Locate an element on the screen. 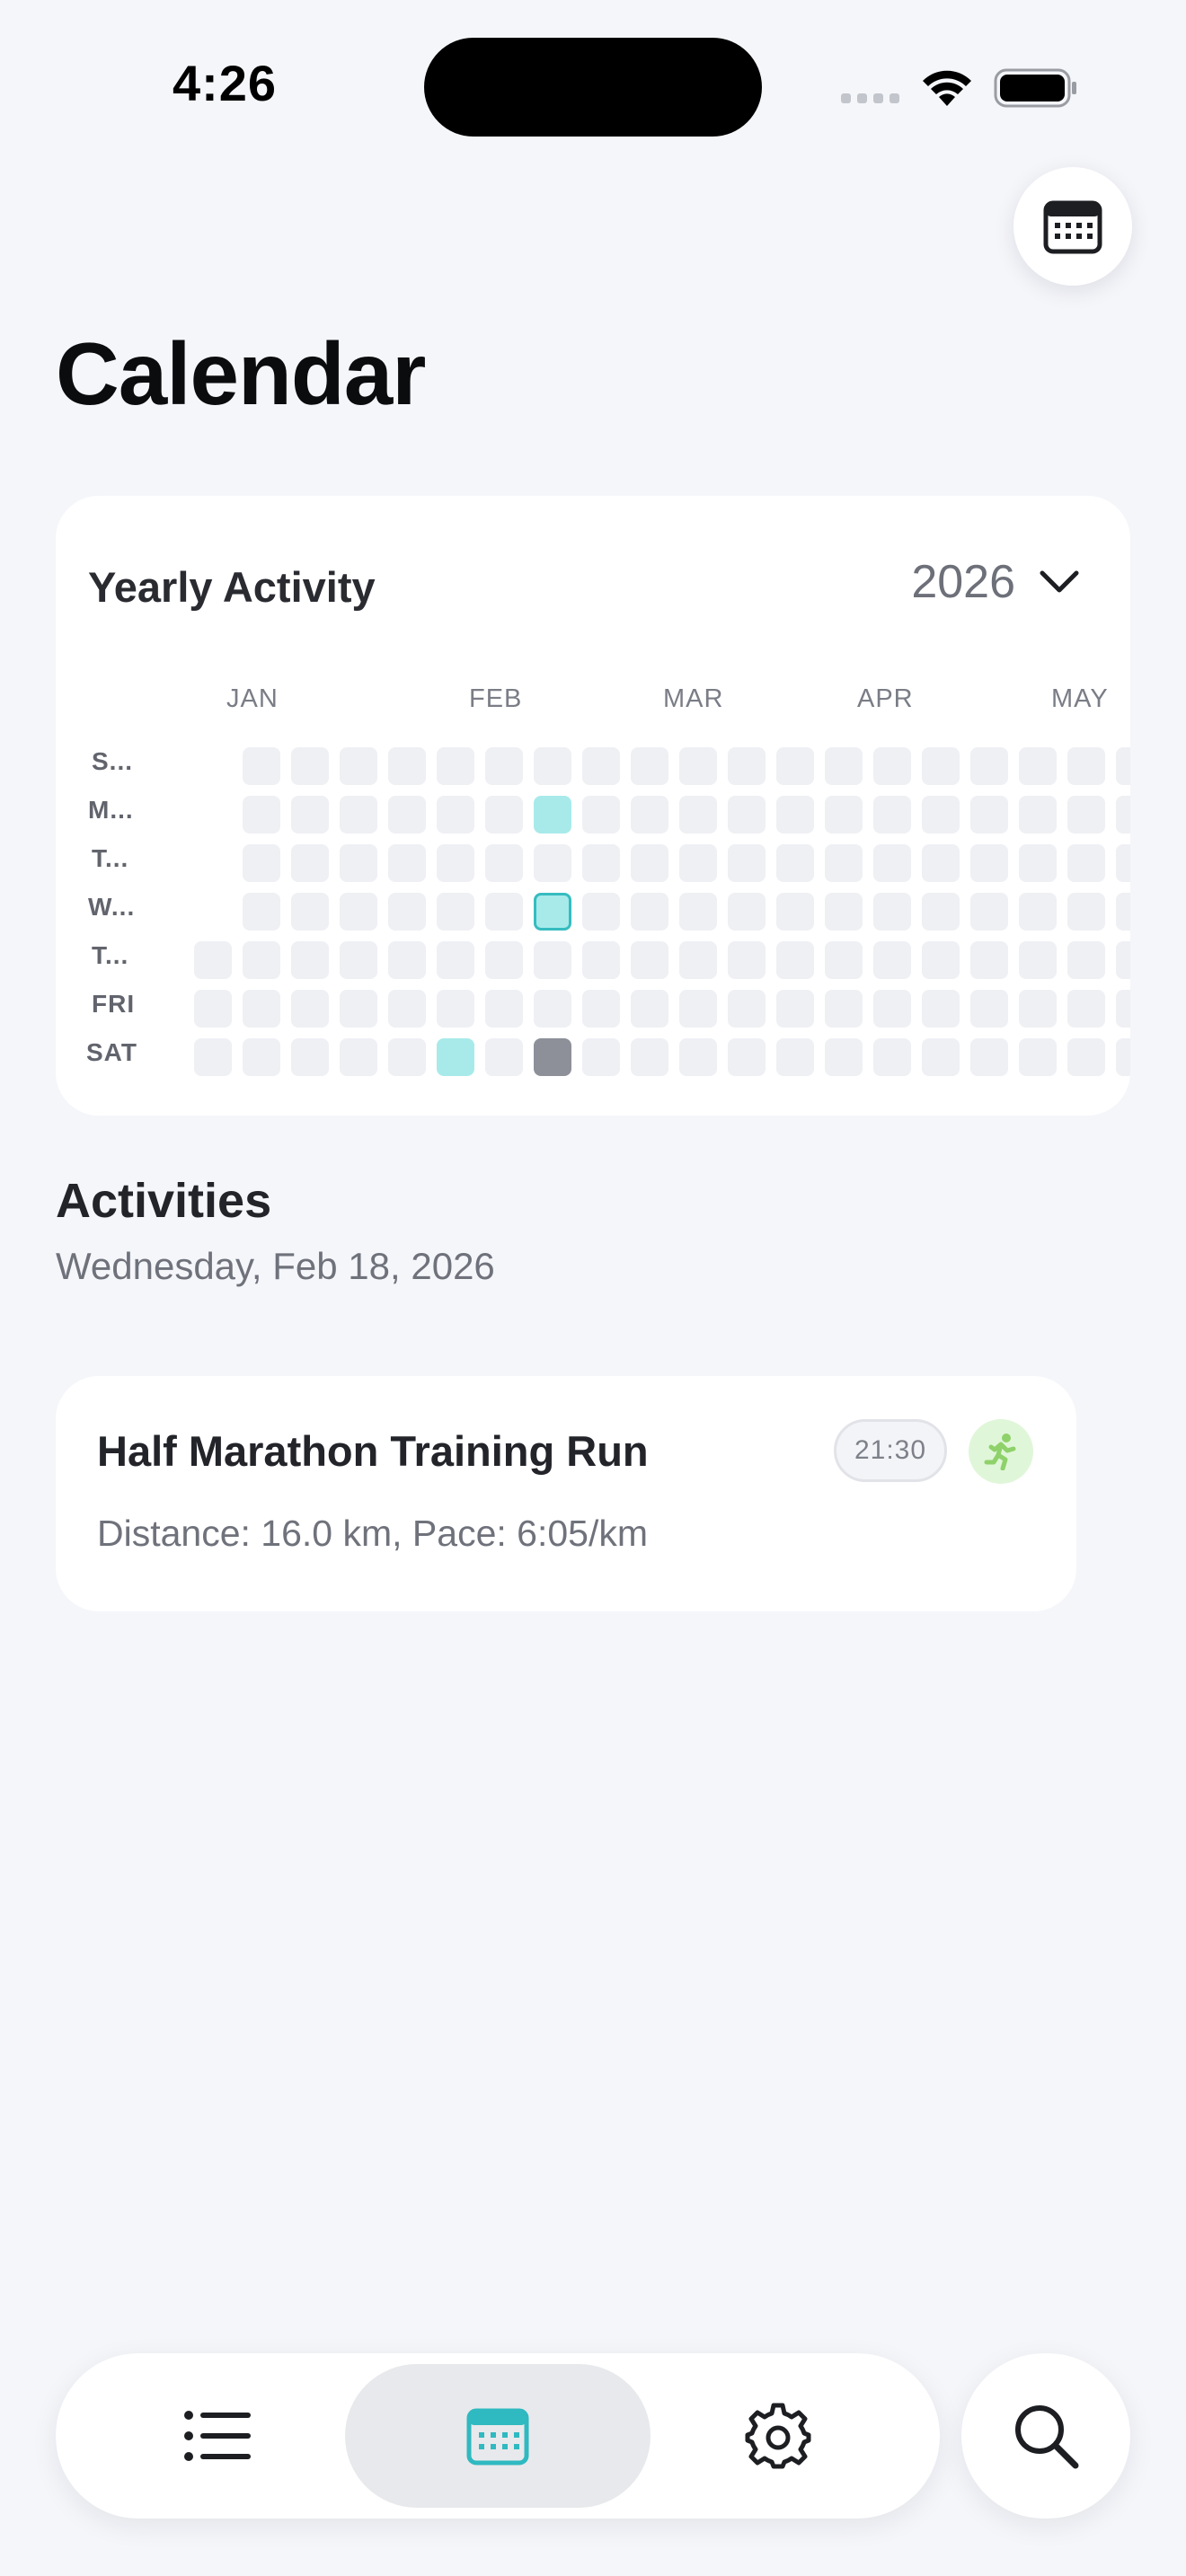 The width and height of the screenshot is (1186, 2576). calendar-view-button is located at coordinates (1072, 226).